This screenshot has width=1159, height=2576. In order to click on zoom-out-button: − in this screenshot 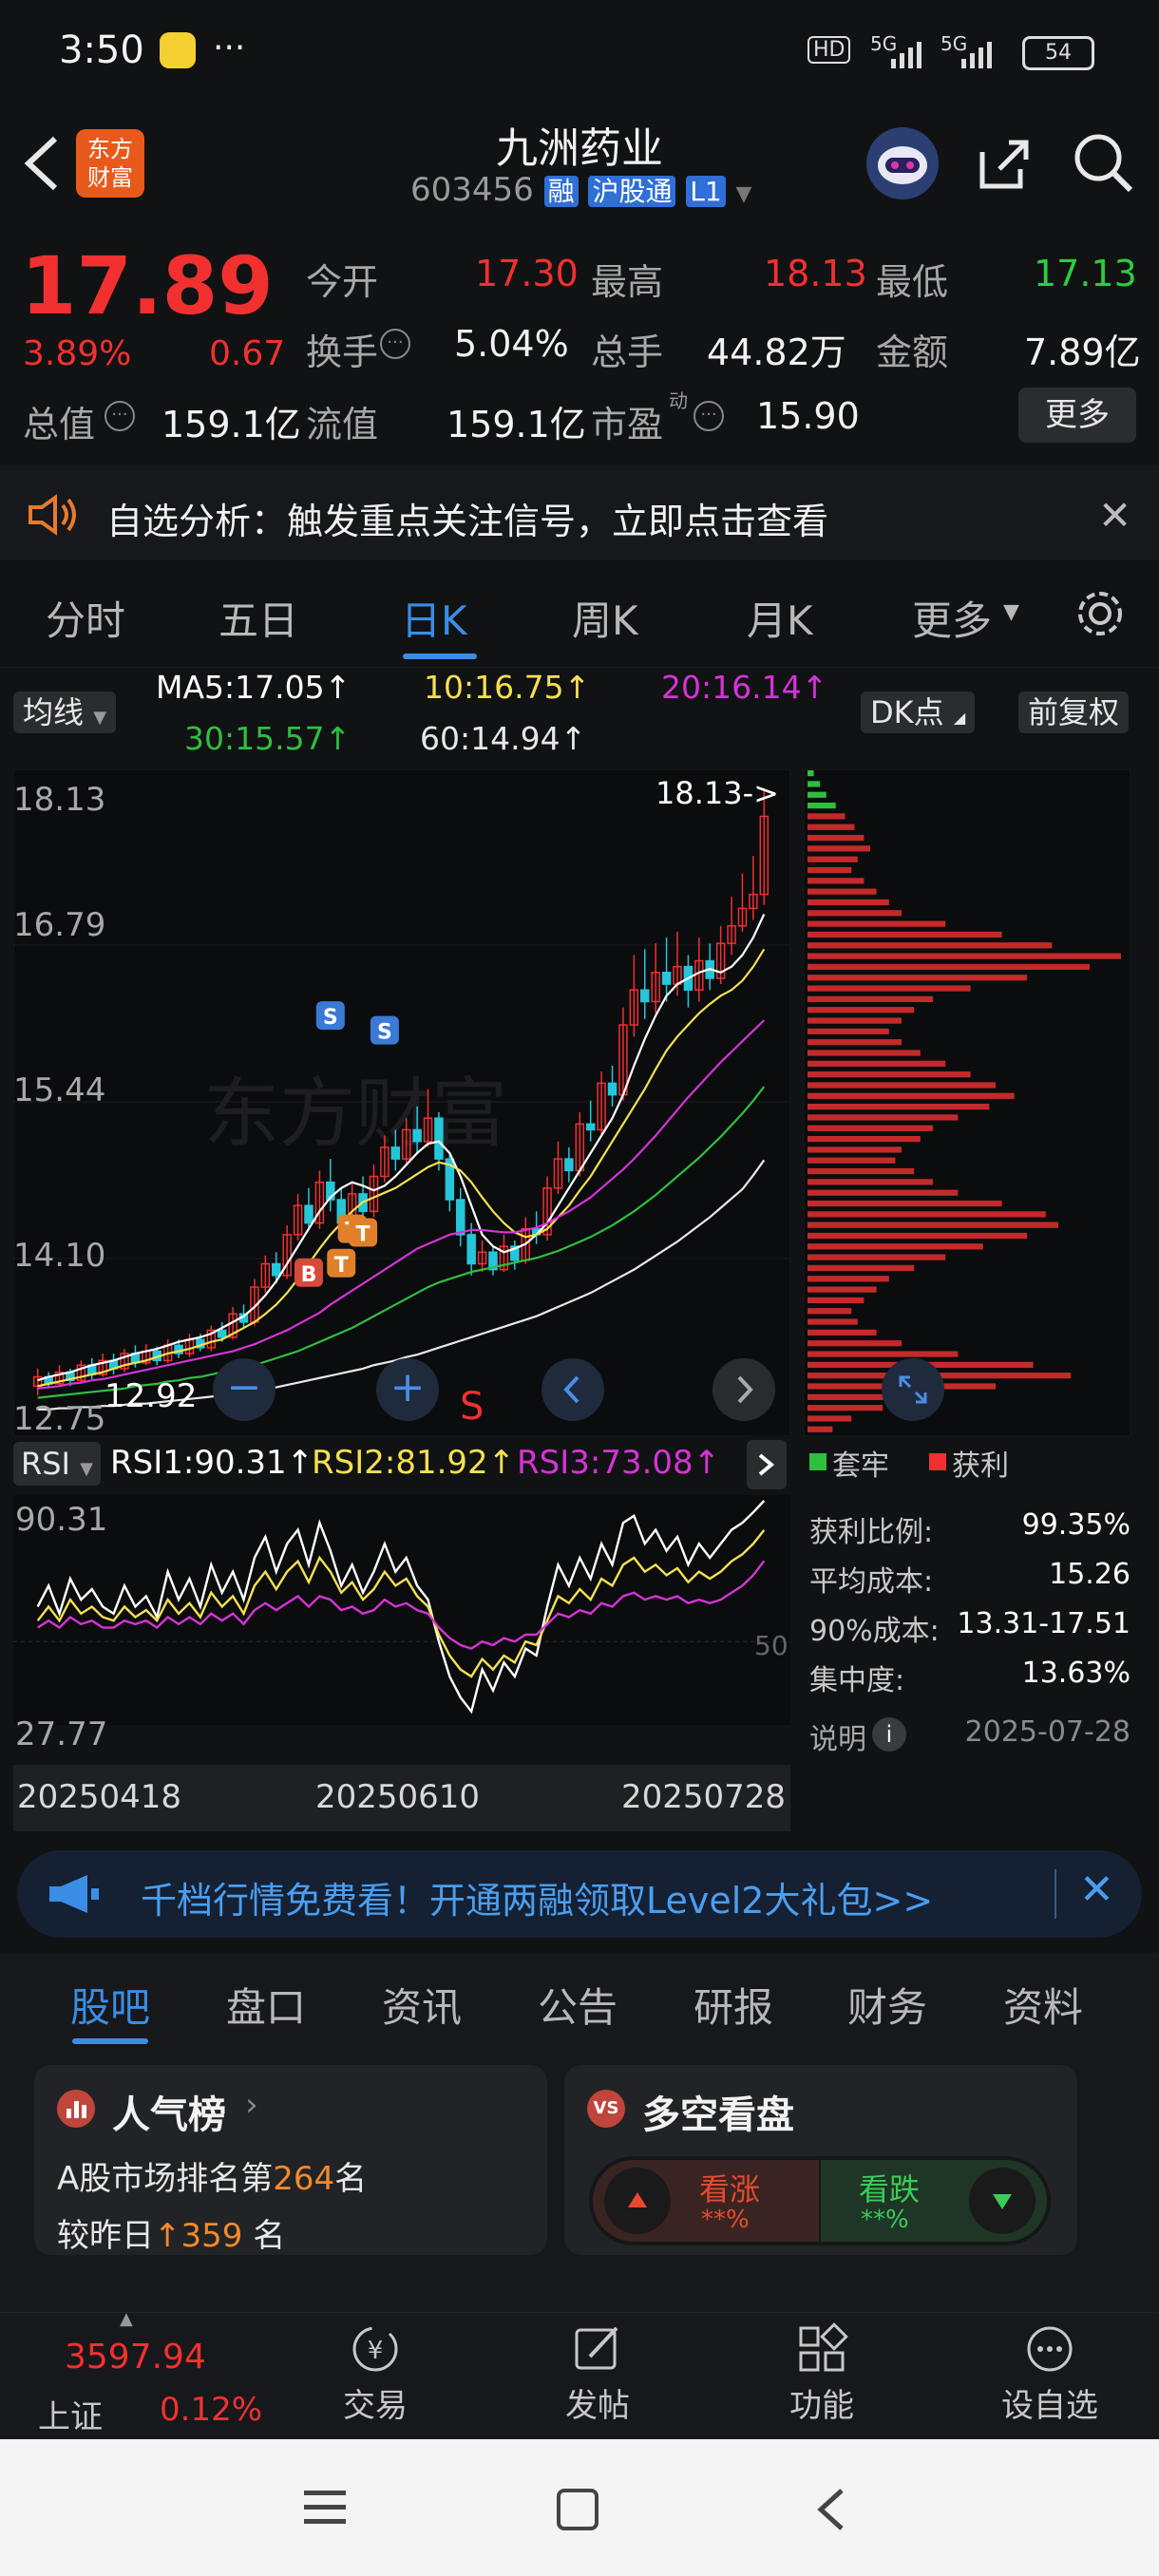, I will do `click(244, 1389)`.